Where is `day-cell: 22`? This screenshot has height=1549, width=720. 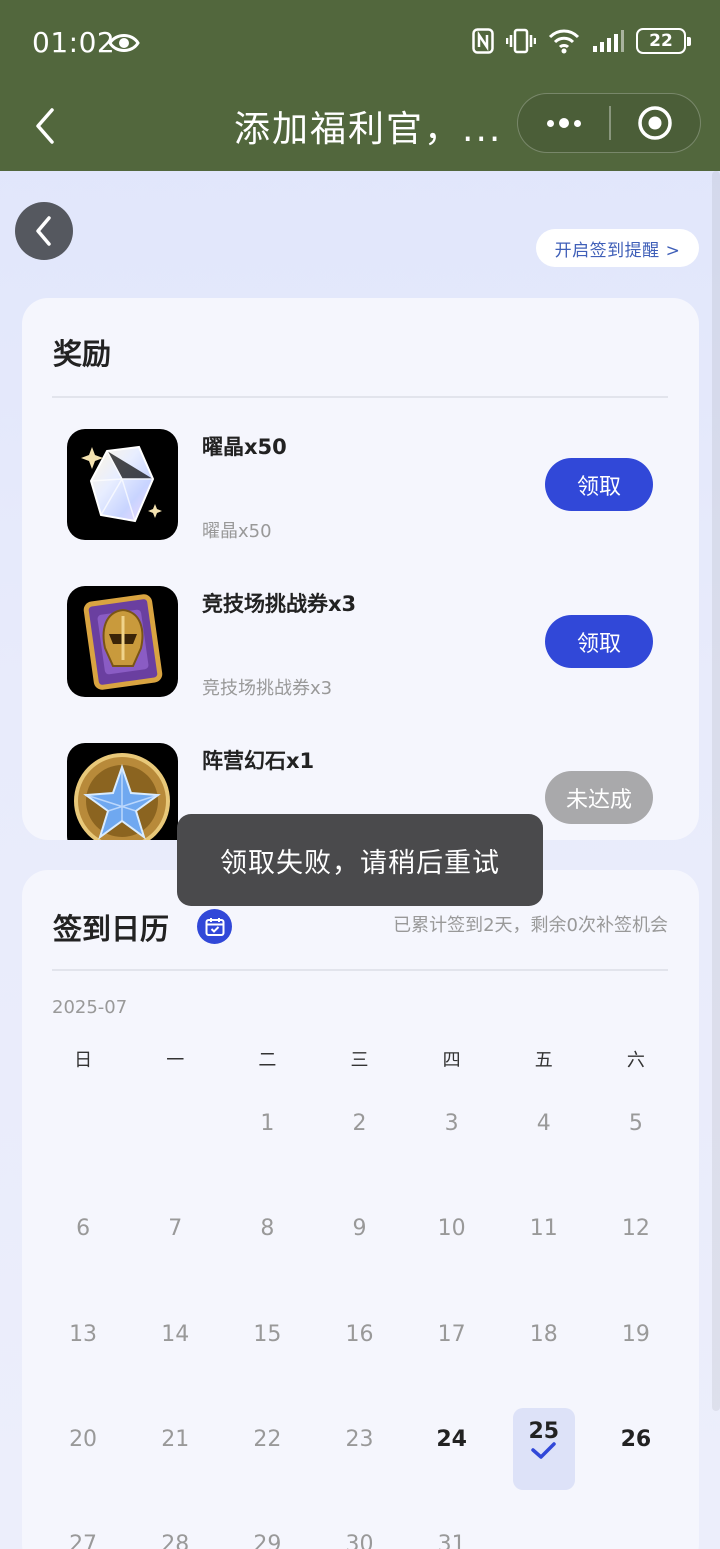 day-cell: 22 is located at coordinates (267, 1453).